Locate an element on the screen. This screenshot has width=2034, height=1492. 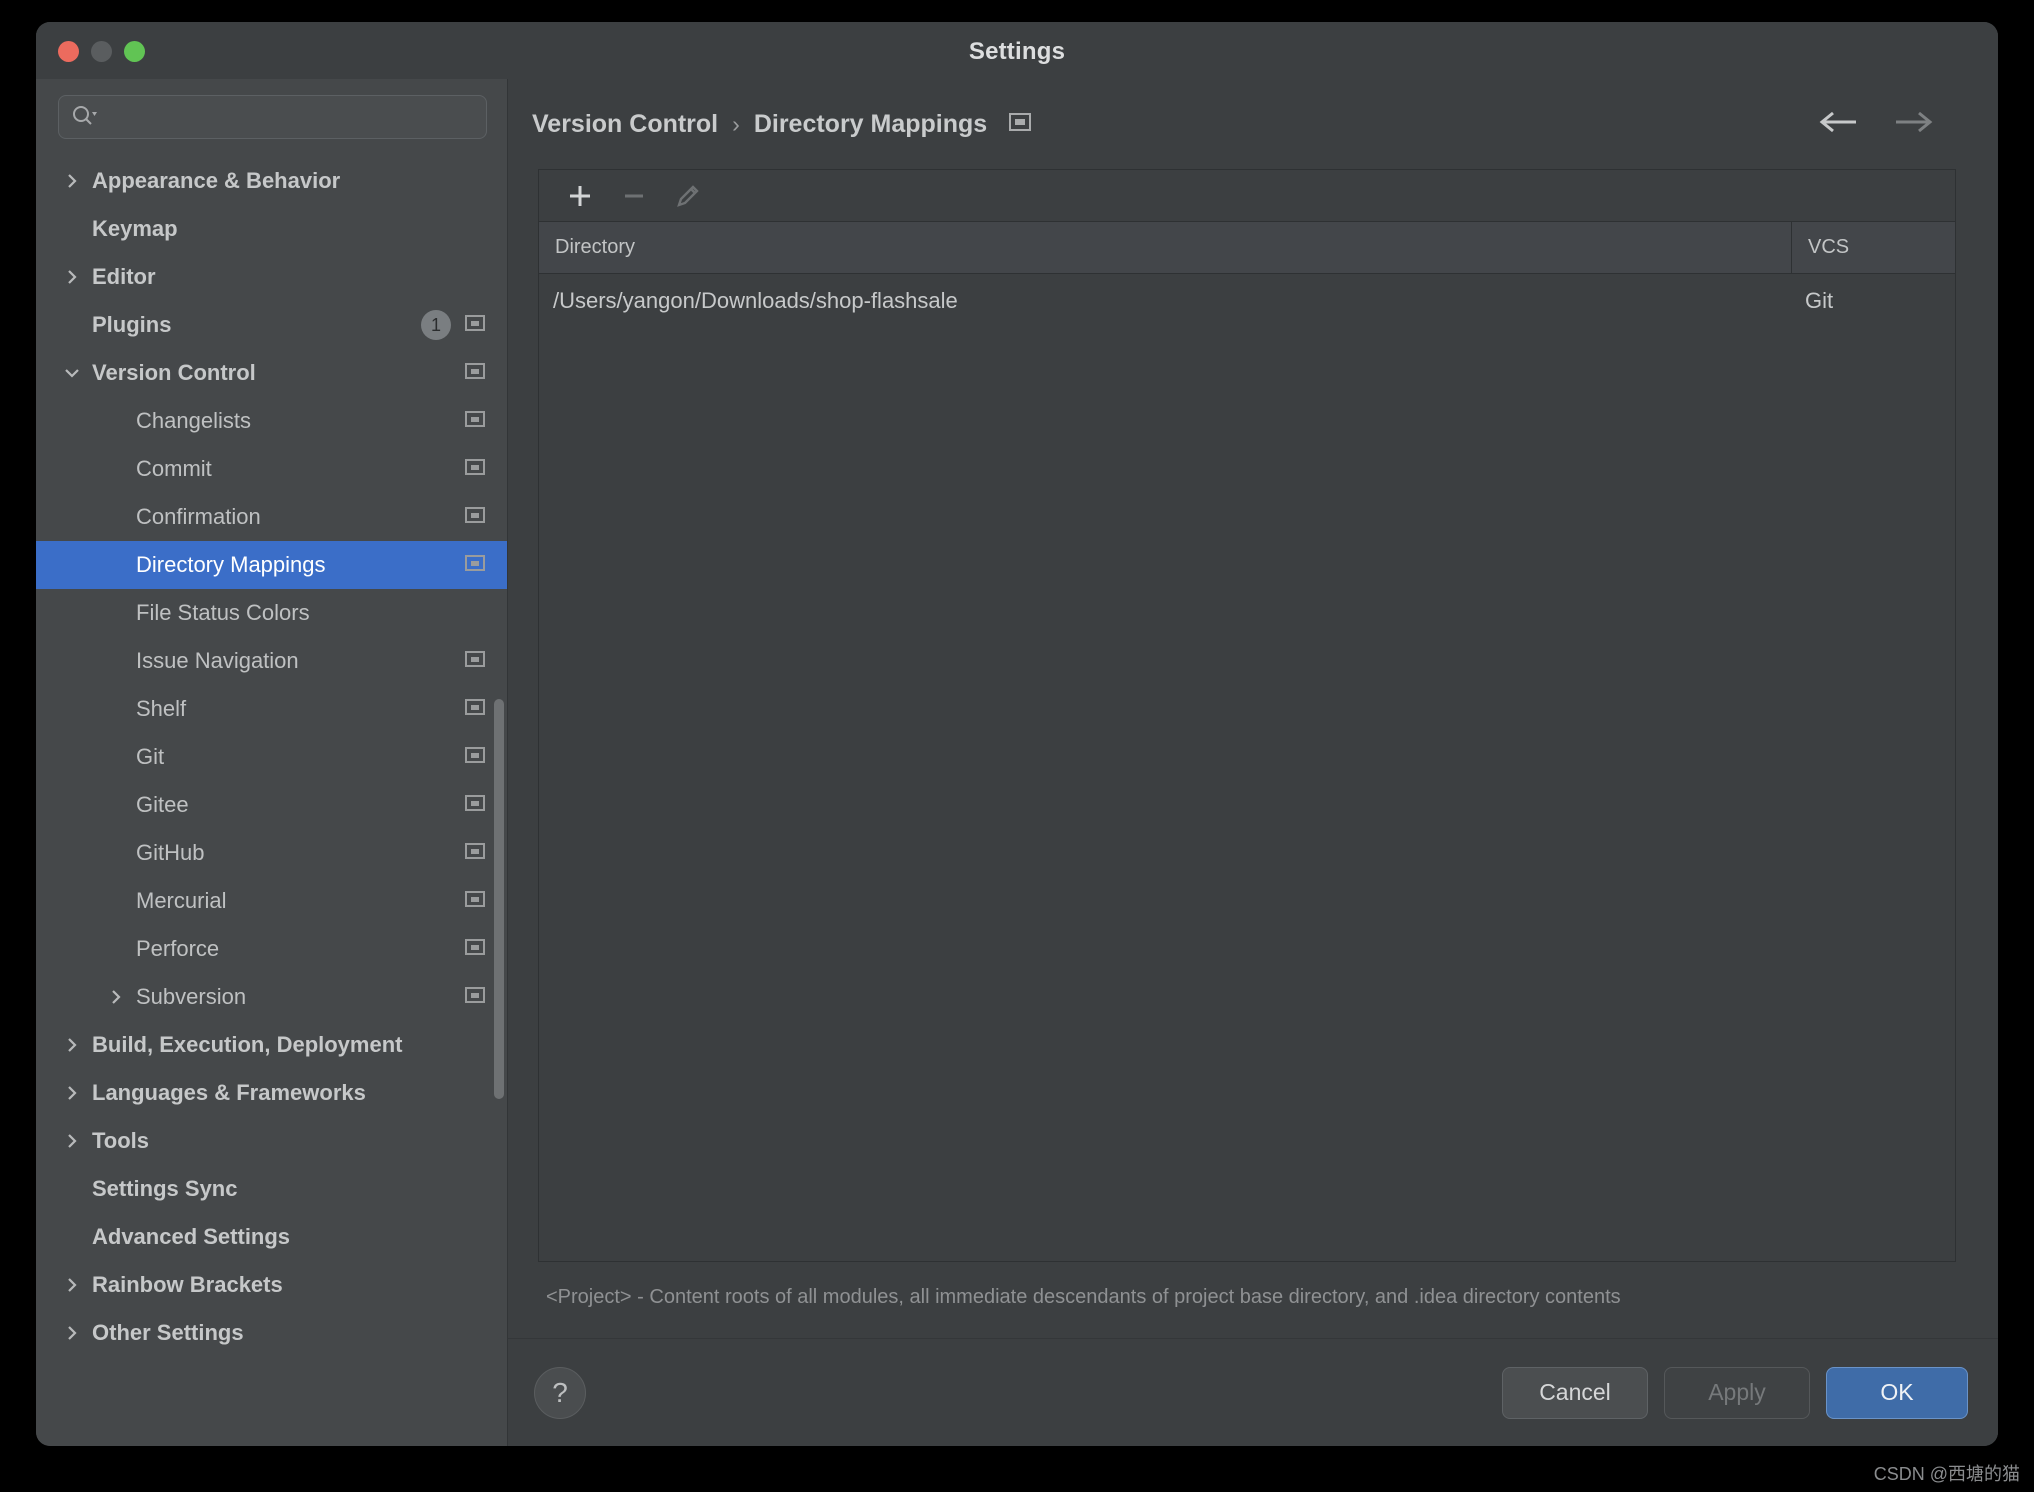
sidebar-item-label: Keymap is located at coordinates (135, 228).